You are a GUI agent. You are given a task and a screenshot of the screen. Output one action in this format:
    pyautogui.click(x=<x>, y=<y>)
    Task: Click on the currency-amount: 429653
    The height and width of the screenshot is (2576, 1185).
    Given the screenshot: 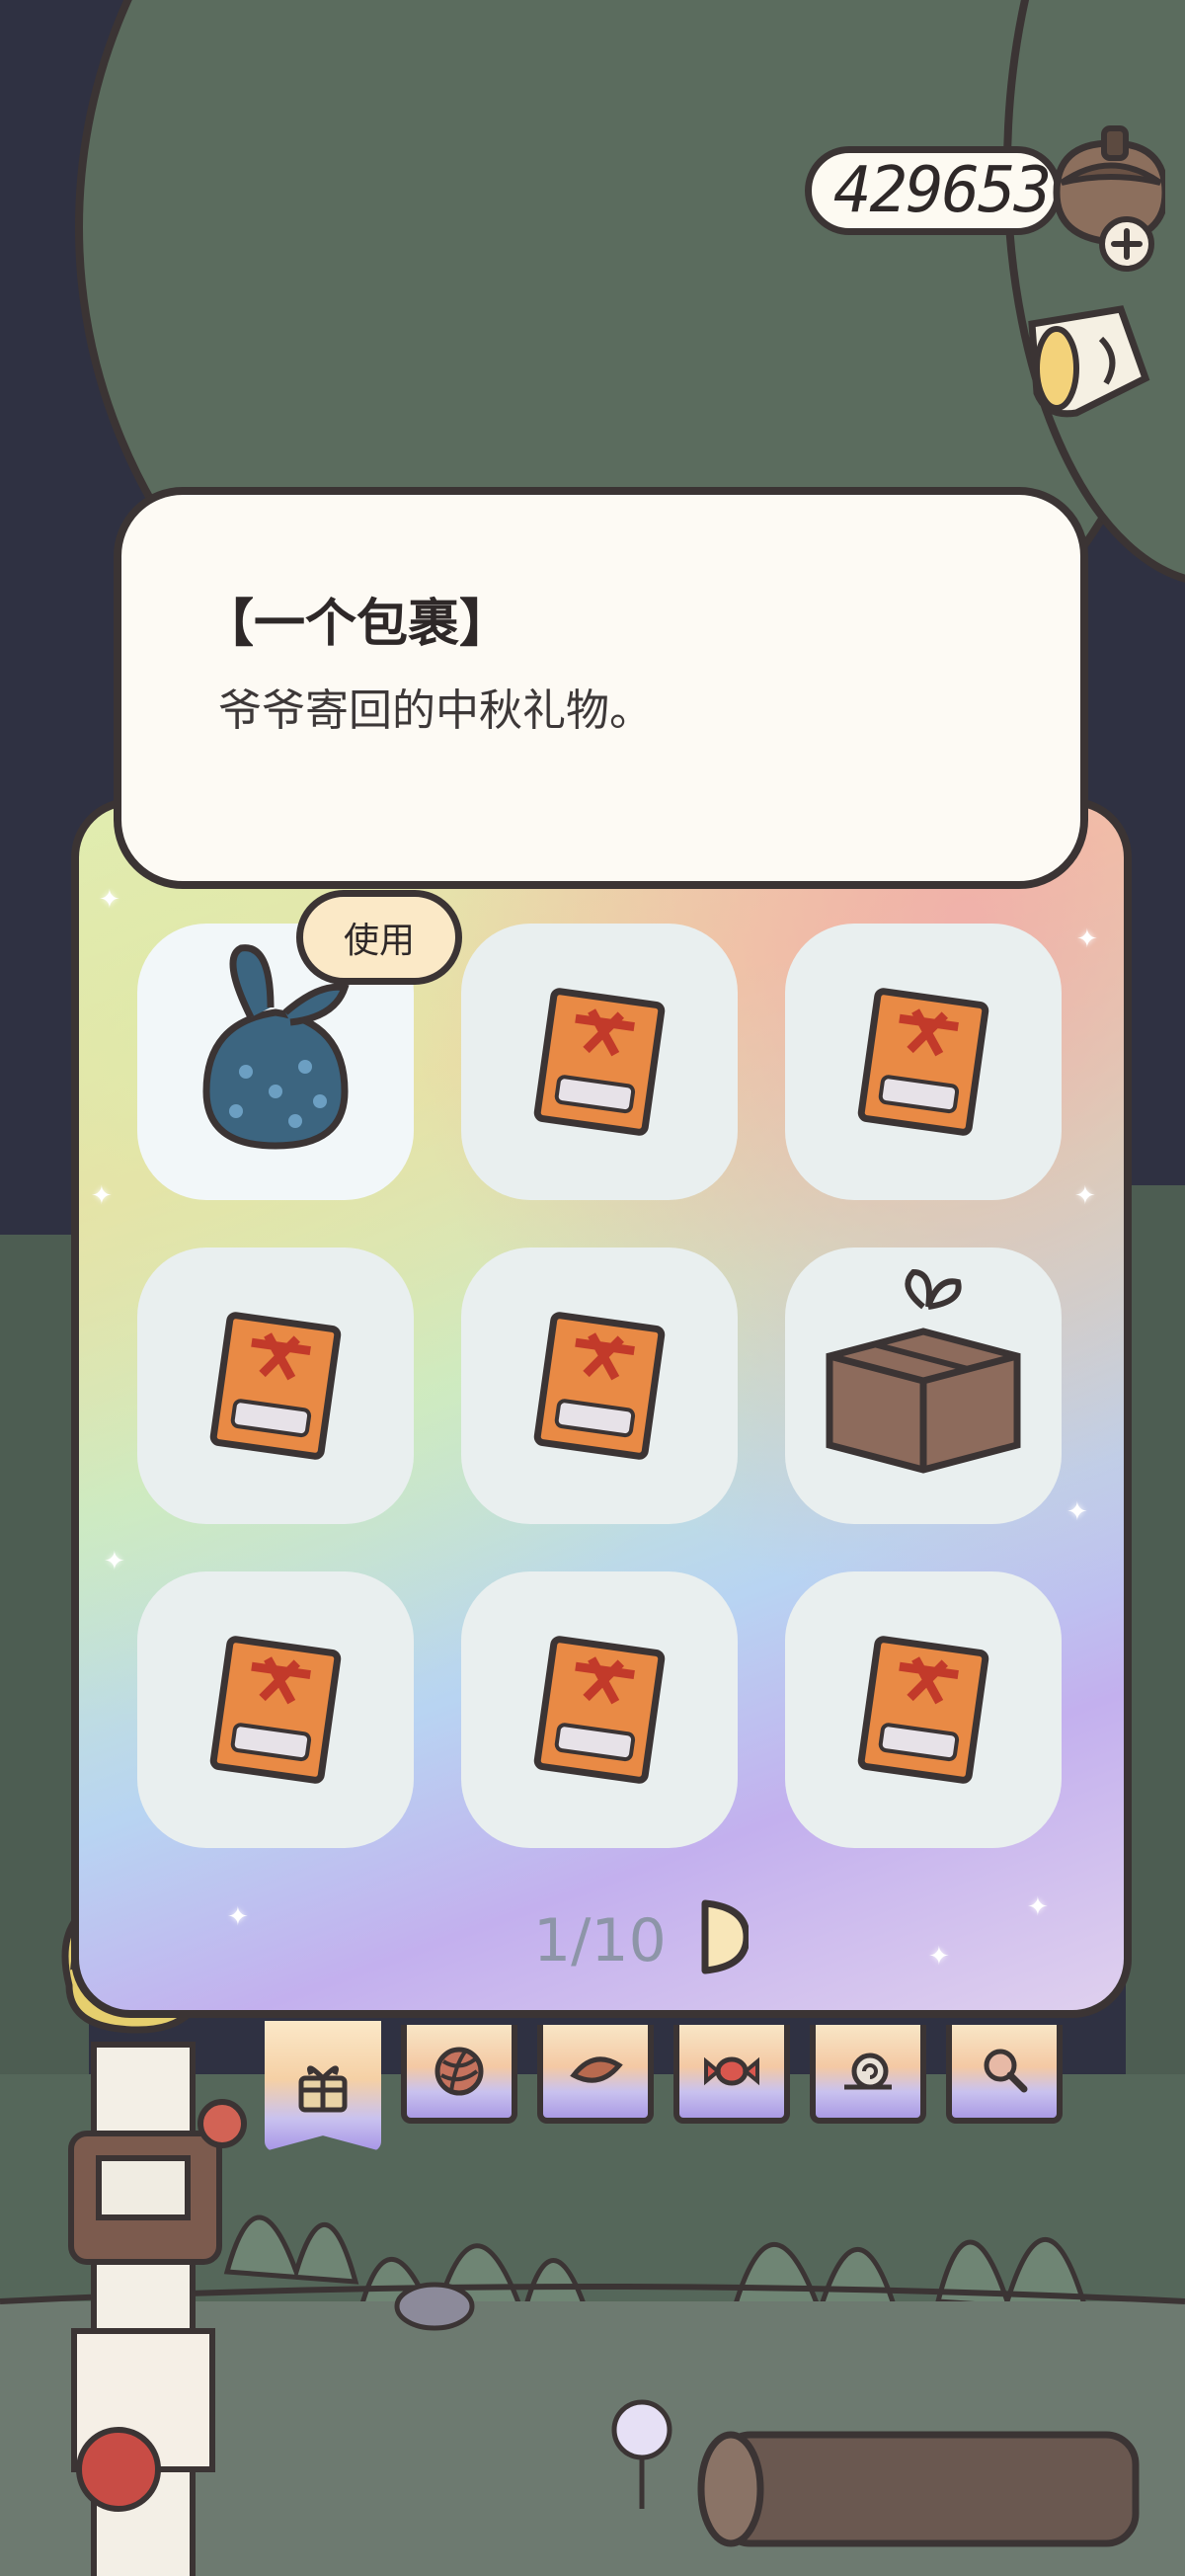 What is the action you would take?
    pyautogui.click(x=942, y=190)
    